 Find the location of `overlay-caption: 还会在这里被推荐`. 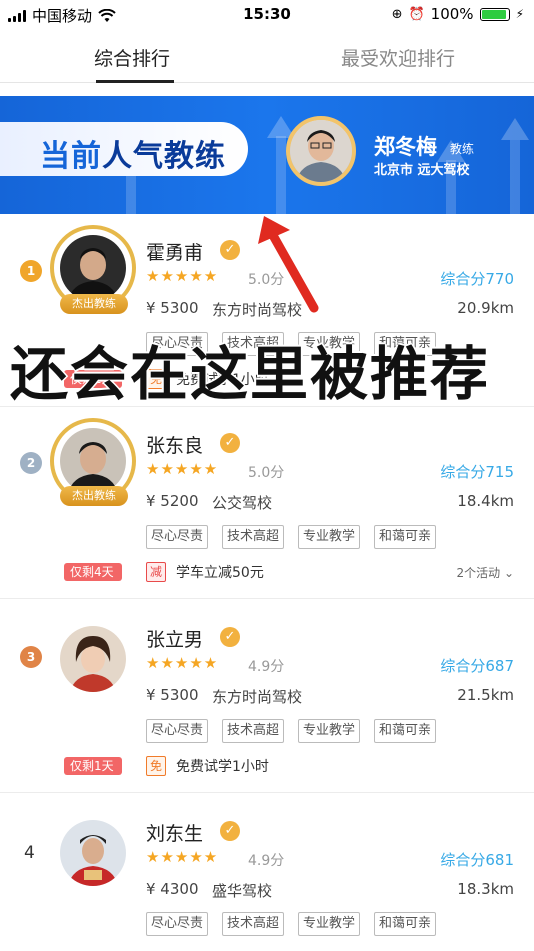

overlay-caption: 还会在这里被推荐 is located at coordinates (250, 374).